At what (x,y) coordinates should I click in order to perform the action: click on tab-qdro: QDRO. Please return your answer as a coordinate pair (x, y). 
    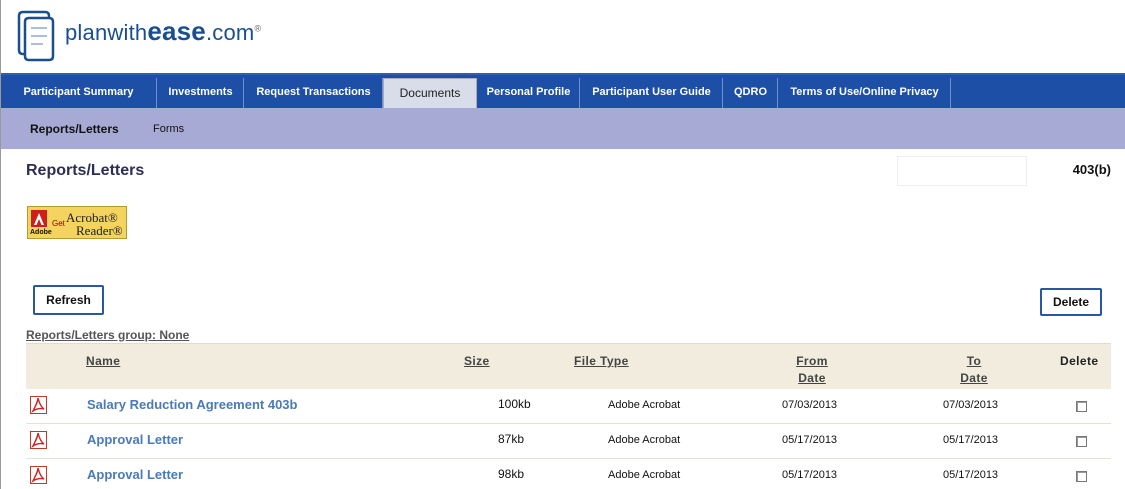
    Looking at the image, I should click on (751, 93).